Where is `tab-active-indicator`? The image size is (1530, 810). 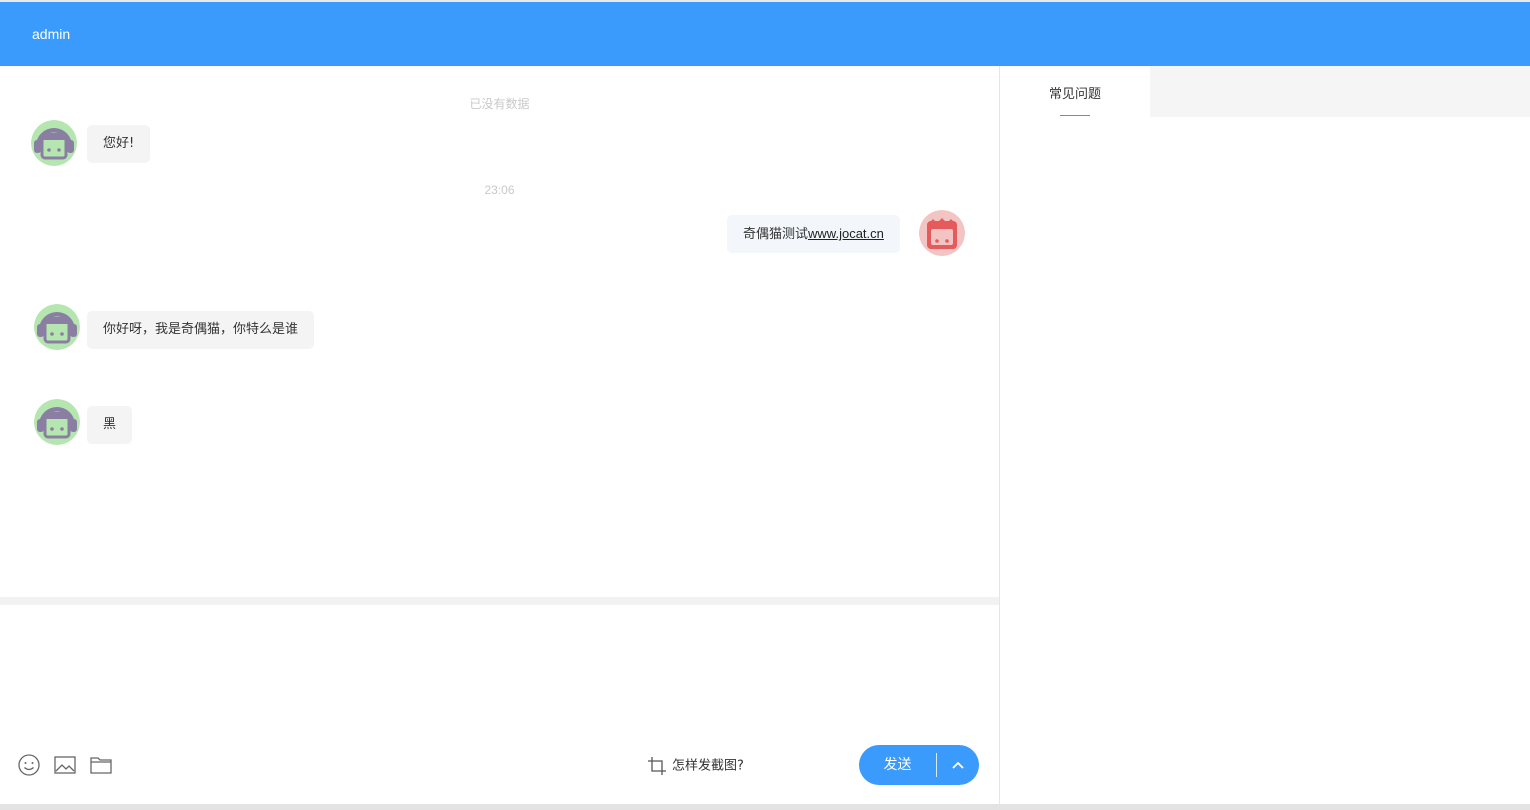 tab-active-indicator is located at coordinates (1075, 115).